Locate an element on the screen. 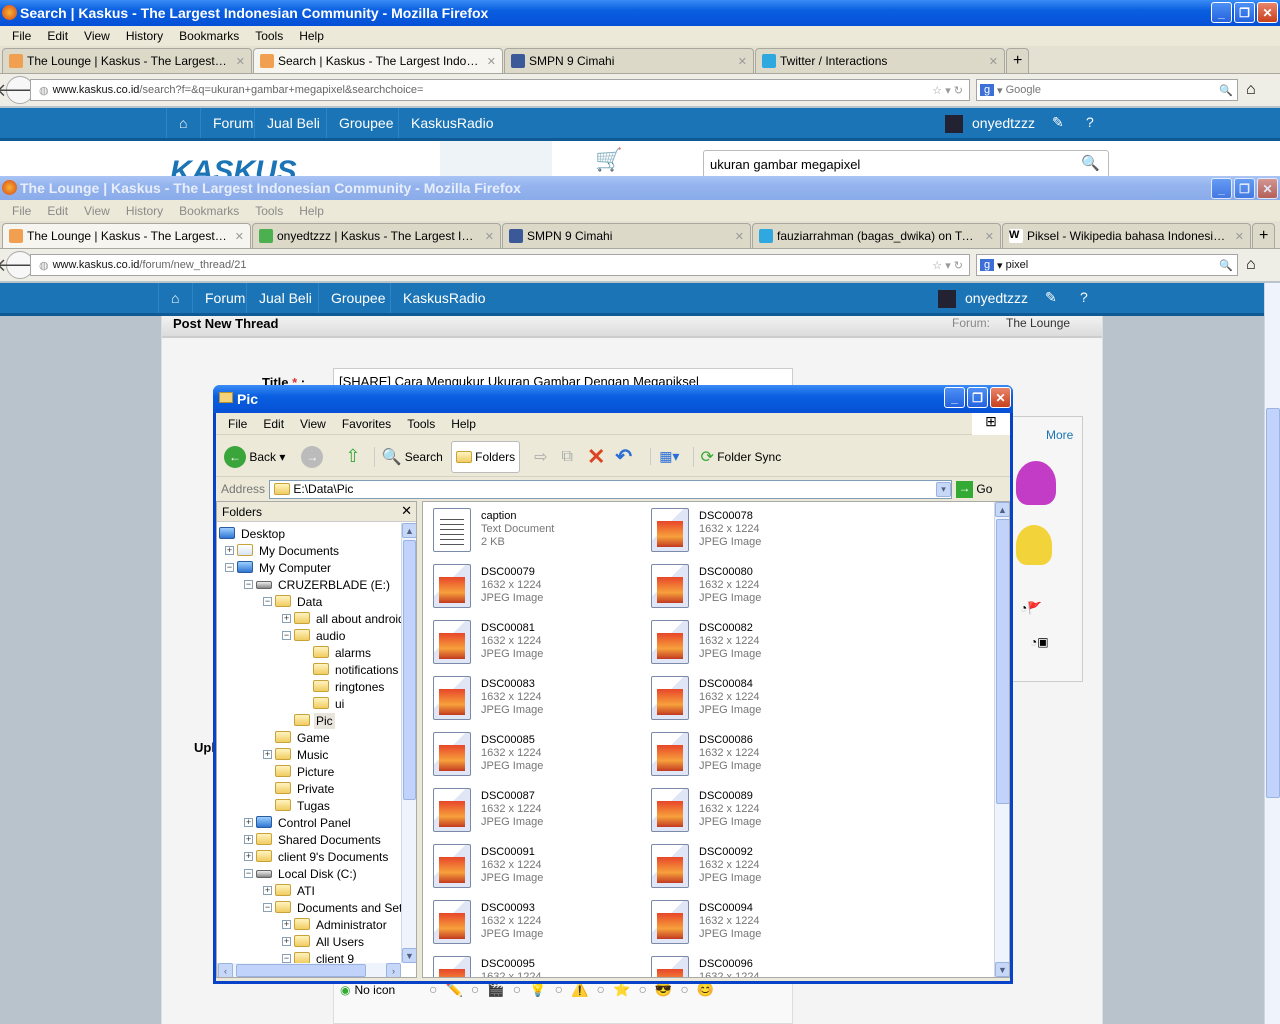  tree-item: Desktop is located at coordinates (309, 533).